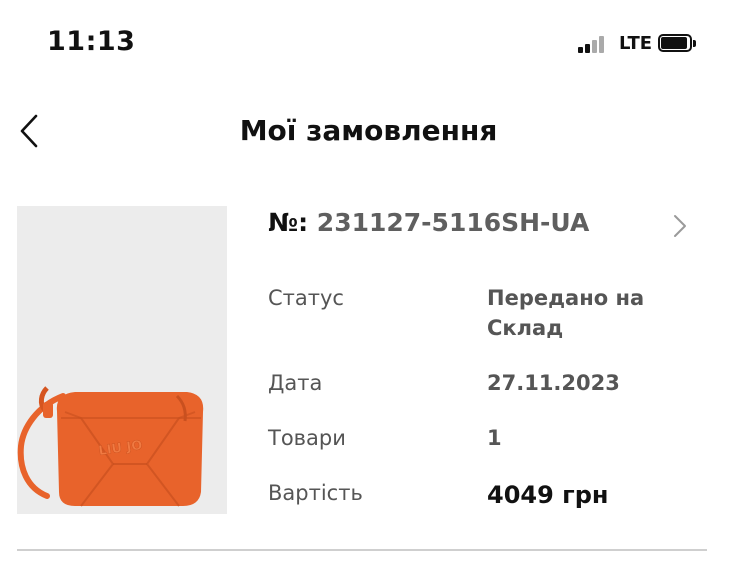  What do you see at coordinates (494, 438) in the screenshot?
I see `items-value: 1` at bounding box center [494, 438].